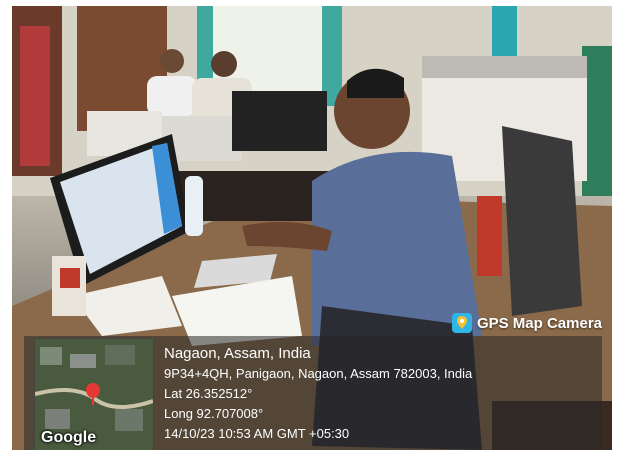 Image resolution: width=621 pixels, height=455 pixels. Describe the element at coordinates (224, 64) in the screenshot. I see `person-background-2-head` at that location.